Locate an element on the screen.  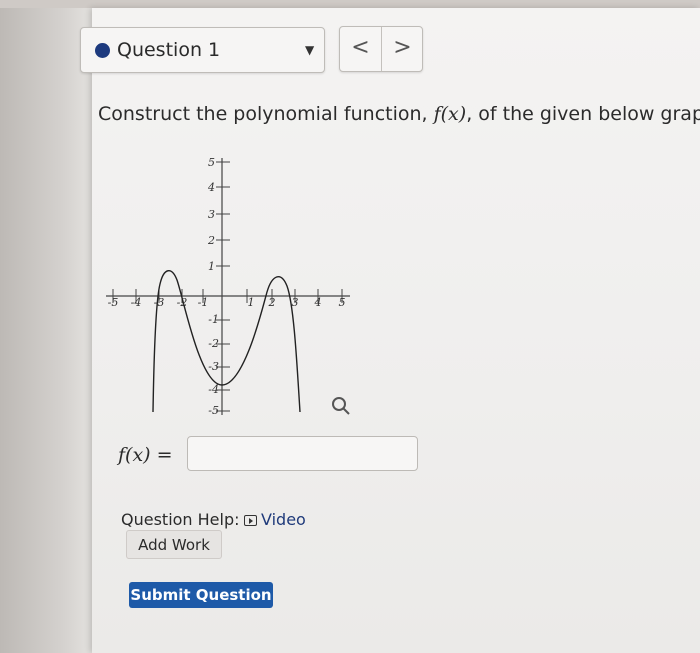
question-selector-label: Question 1 is located at coordinates (169, 50).